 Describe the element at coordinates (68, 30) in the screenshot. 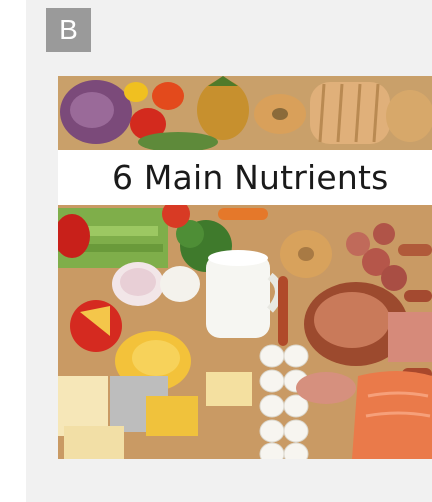

I see `section-label-badge: B` at that location.